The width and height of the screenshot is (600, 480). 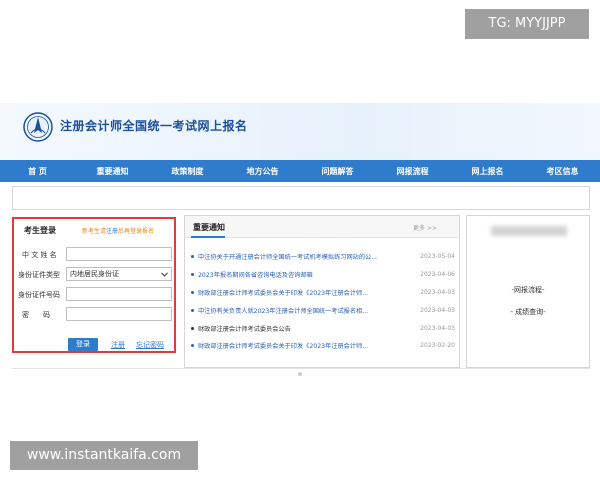 I want to click on password-input, so click(x=119, y=314).